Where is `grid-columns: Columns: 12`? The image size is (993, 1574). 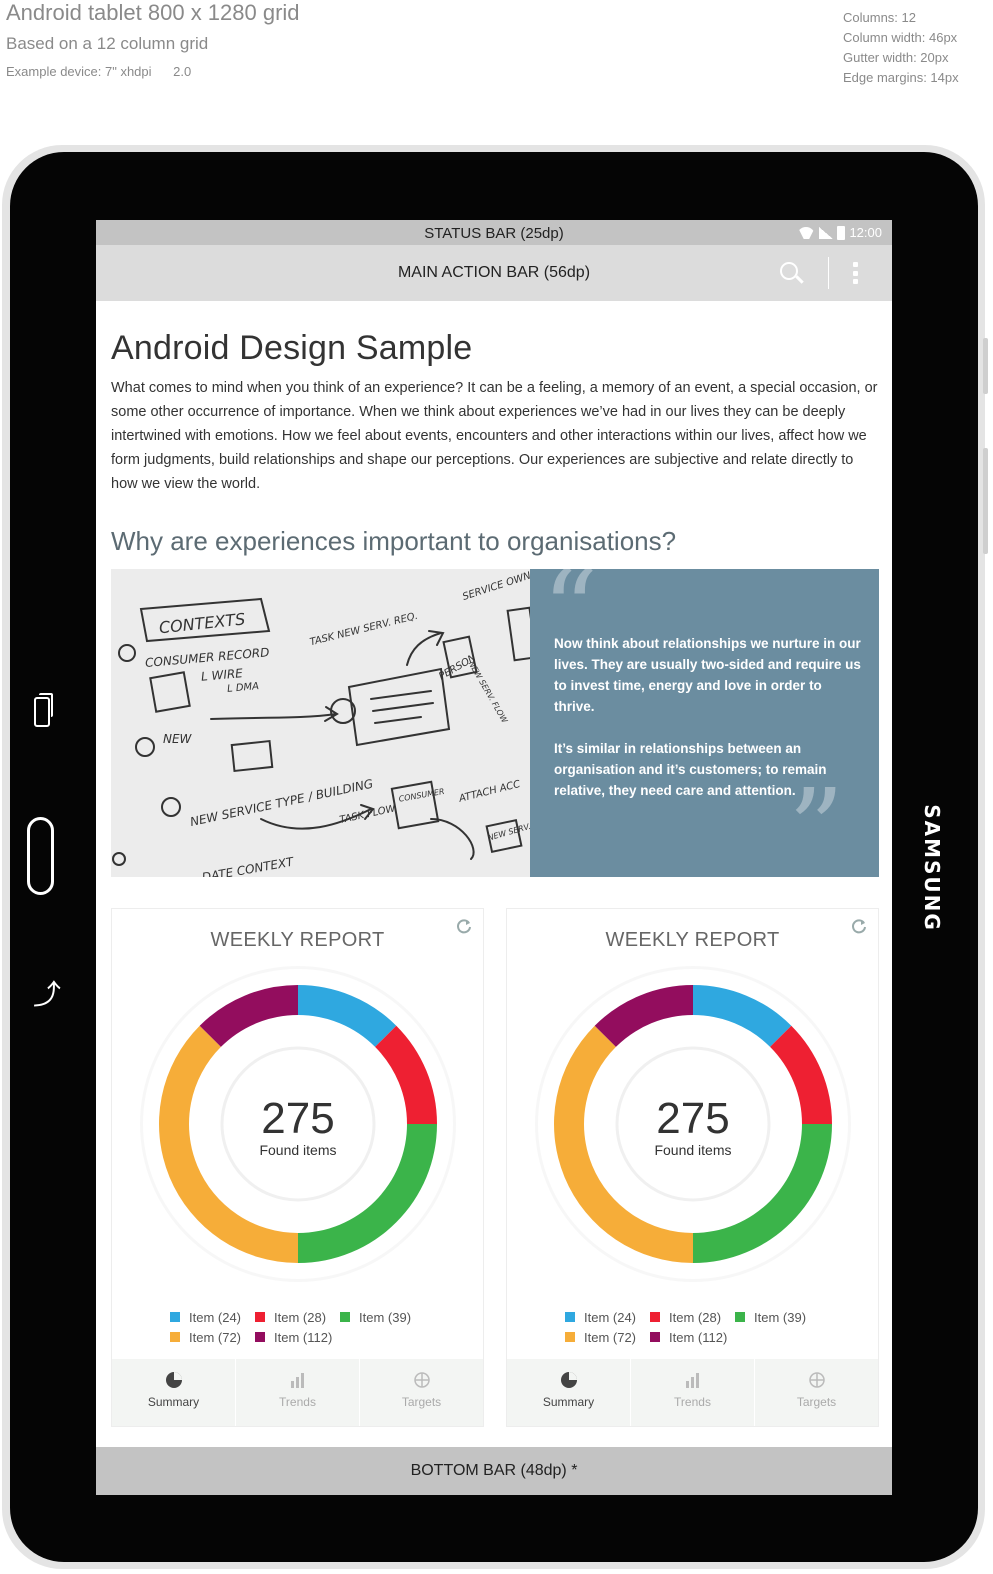 grid-columns: Columns: 12 is located at coordinates (879, 17).